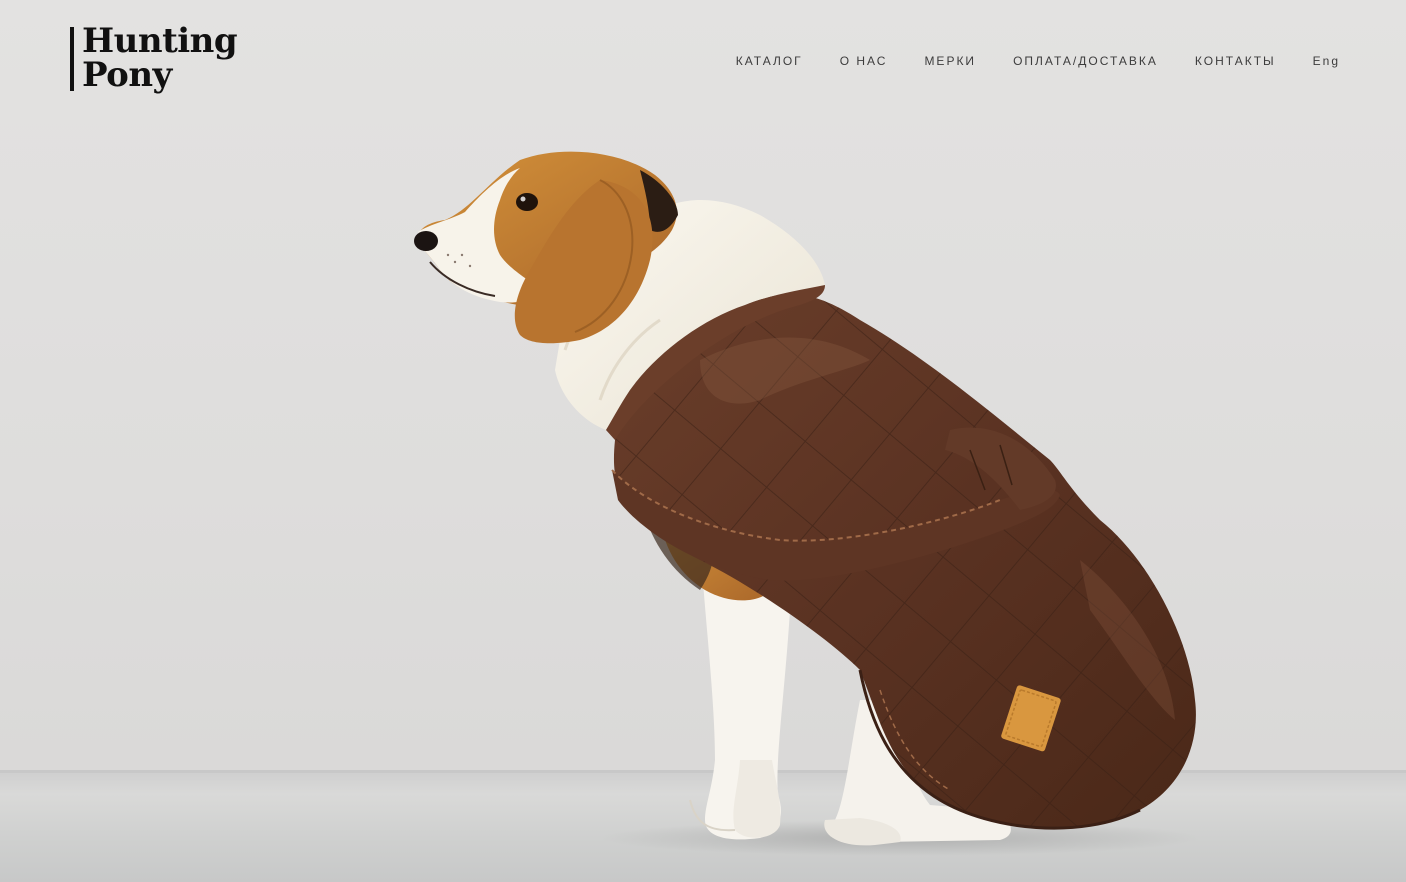 This screenshot has height=882, width=1406. Describe the element at coordinates (127, 75) in the screenshot. I see `logo-line-2: Pony` at that location.